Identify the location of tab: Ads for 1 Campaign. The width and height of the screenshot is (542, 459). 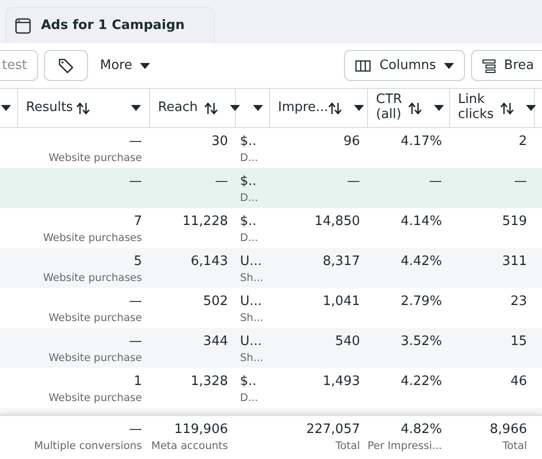
(110, 25).